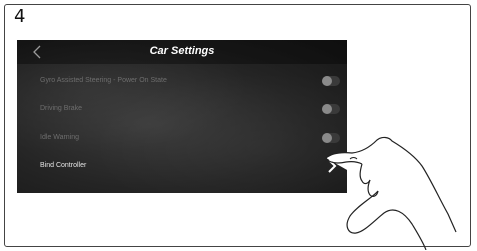 This screenshot has width=477, height=251. I want to click on setting-row-bind-controller: Bind Controller, so click(190, 166).